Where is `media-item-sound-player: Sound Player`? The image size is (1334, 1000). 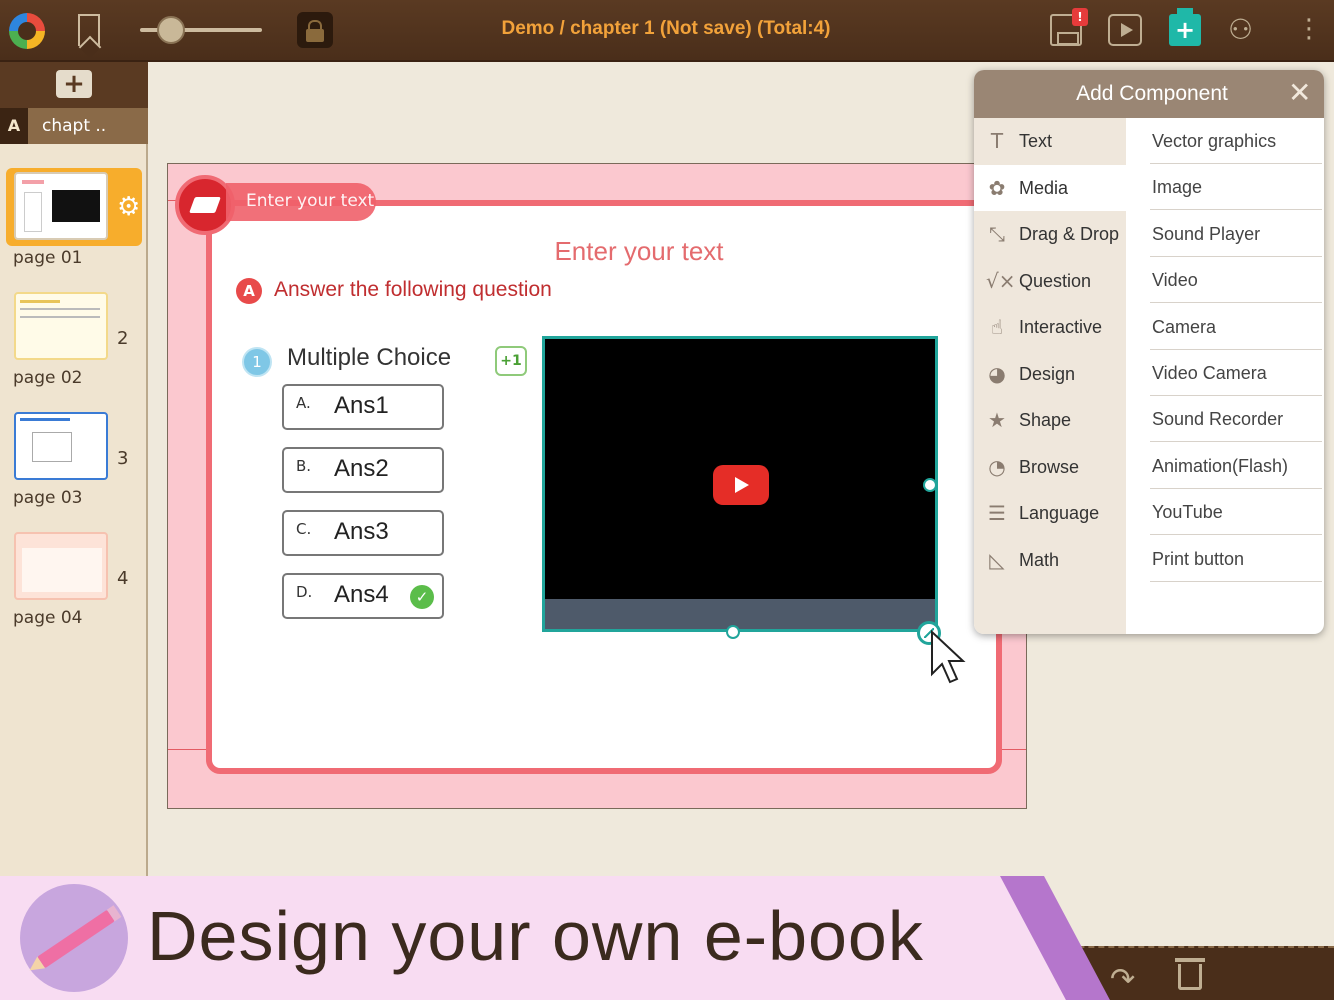 media-item-sound-player: Sound Player is located at coordinates (1236, 234).